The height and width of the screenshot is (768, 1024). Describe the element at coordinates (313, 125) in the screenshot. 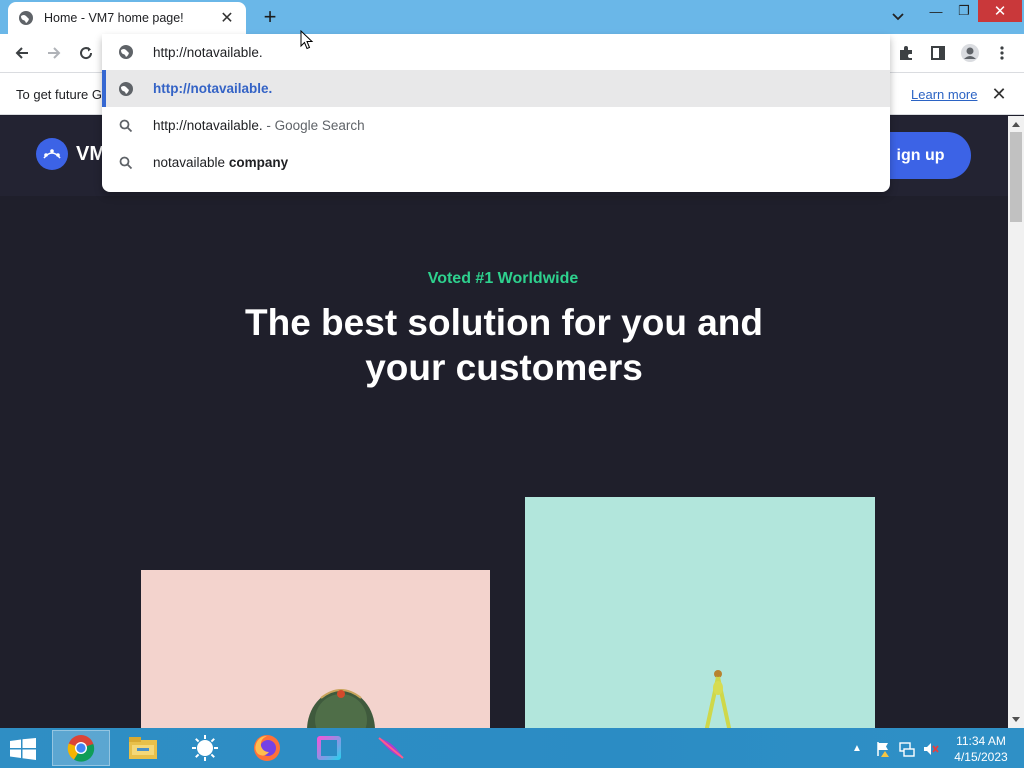

I see `suggestion-suffix: - Google Search` at that location.